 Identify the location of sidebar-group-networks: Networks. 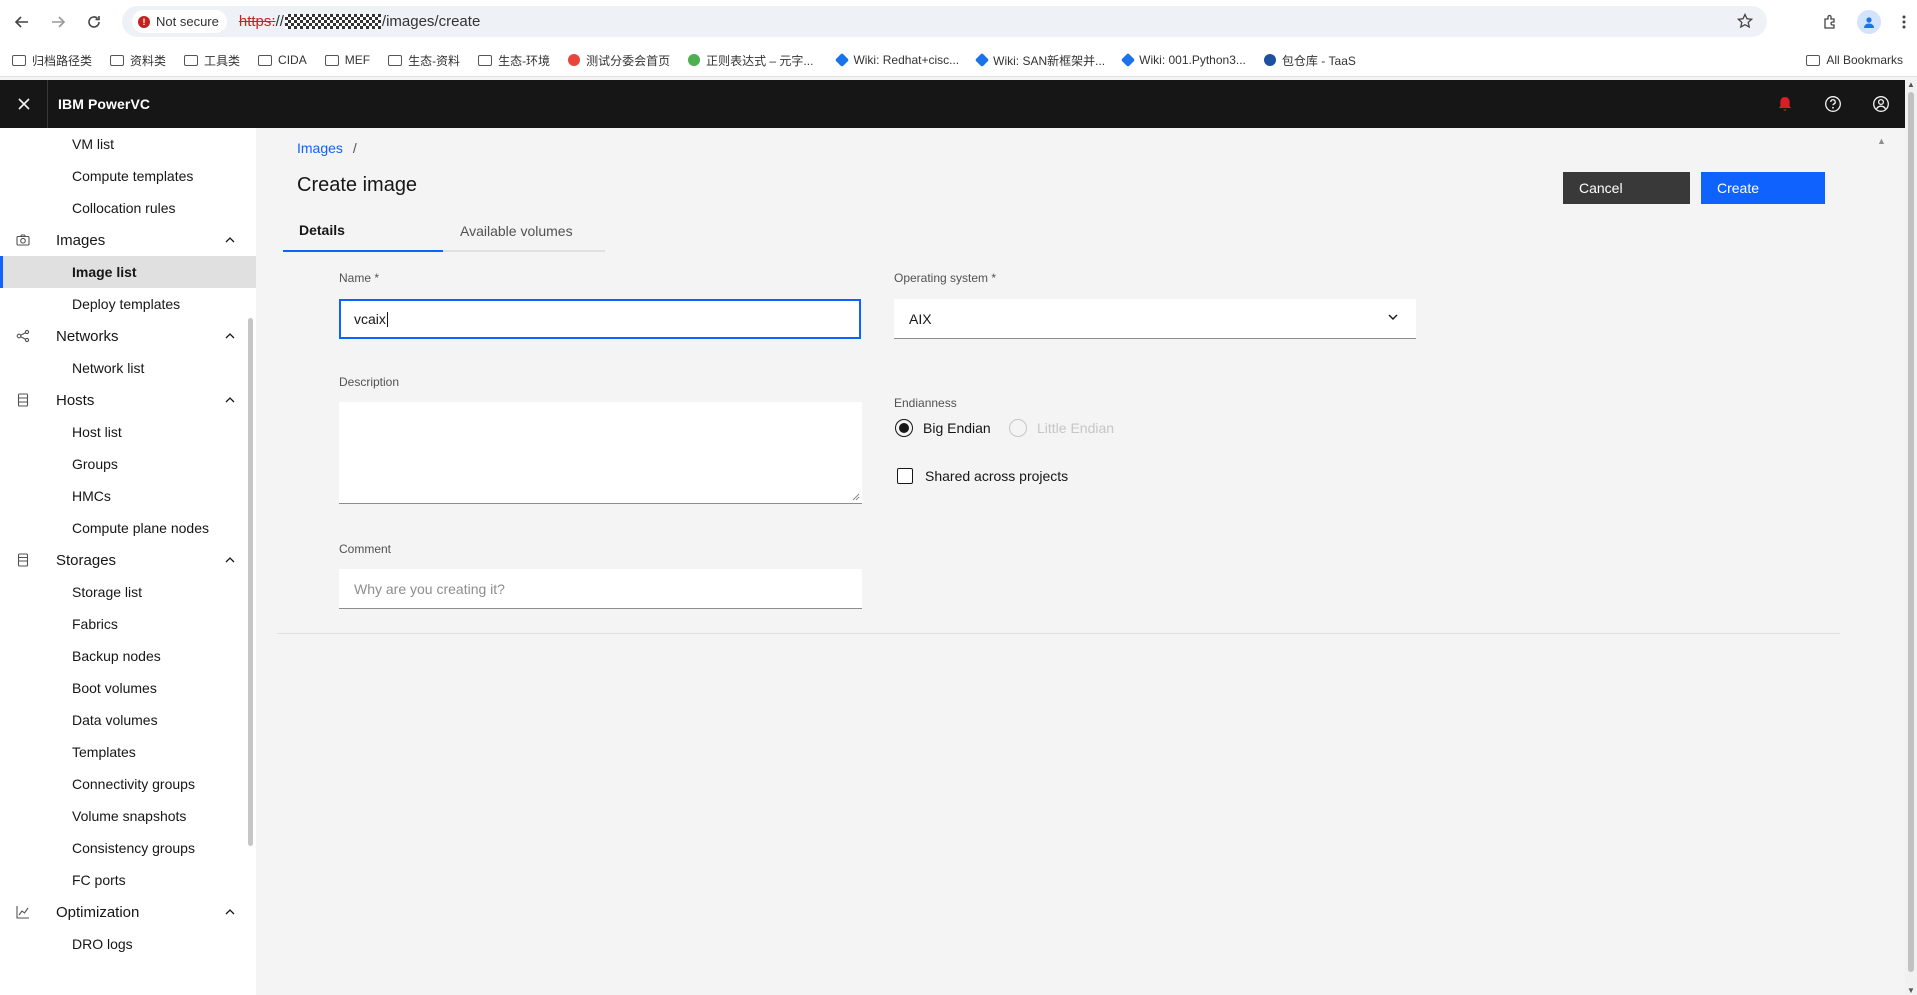
(128, 336).